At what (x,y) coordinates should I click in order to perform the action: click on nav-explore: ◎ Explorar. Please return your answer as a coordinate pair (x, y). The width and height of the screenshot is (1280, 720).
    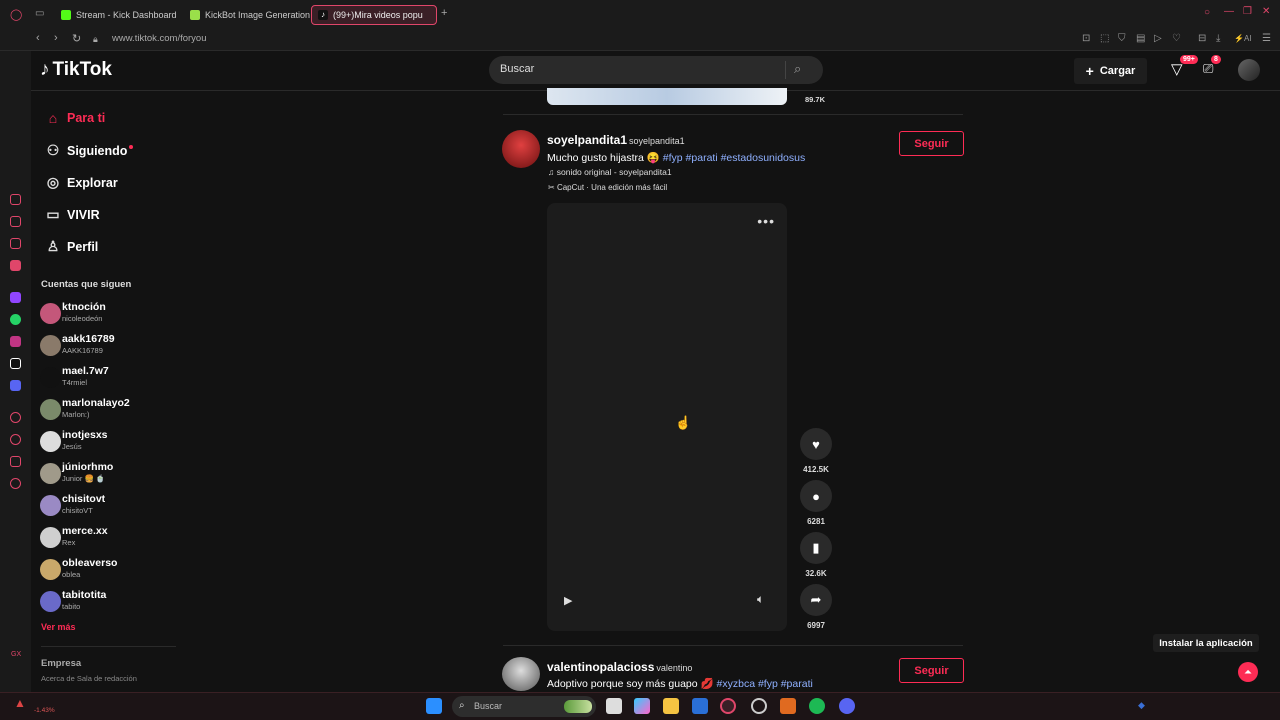
    Looking at the image, I should click on (80, 182).